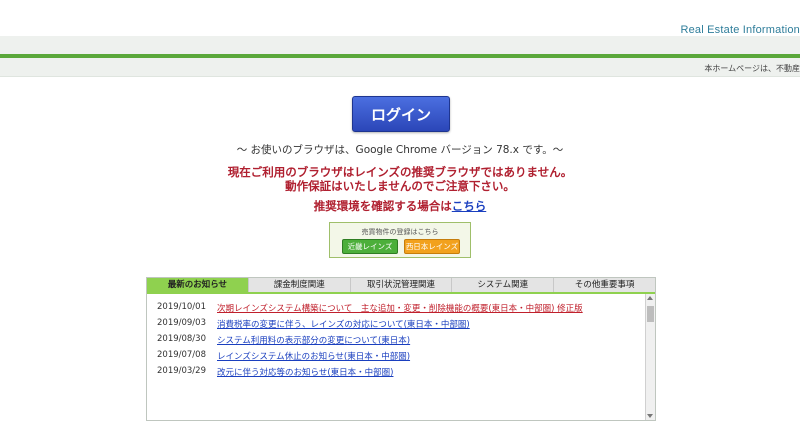 This screenshot has height=421, width=800. What do you see at coordinates (400, 45) in the screenshot?
I see `header-band` at bounding box center [400, 45].